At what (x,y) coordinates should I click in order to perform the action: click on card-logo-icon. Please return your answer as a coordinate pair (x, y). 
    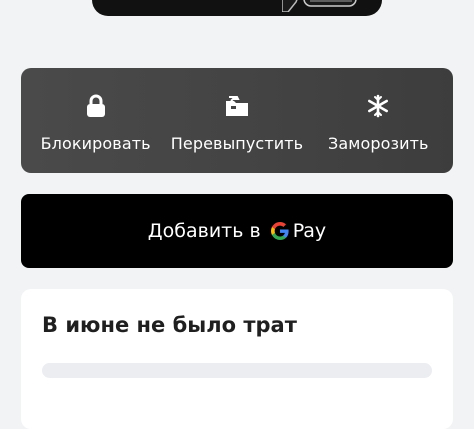
    Looking at the image, I should click on (319, 6).